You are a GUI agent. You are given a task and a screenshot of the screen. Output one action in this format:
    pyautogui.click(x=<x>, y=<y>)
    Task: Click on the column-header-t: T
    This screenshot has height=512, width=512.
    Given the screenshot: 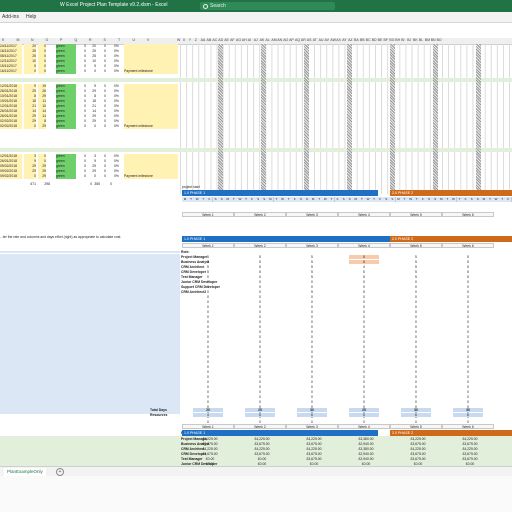 What is the action you would take?
    pyautogui.click(x=119, y=40)
    